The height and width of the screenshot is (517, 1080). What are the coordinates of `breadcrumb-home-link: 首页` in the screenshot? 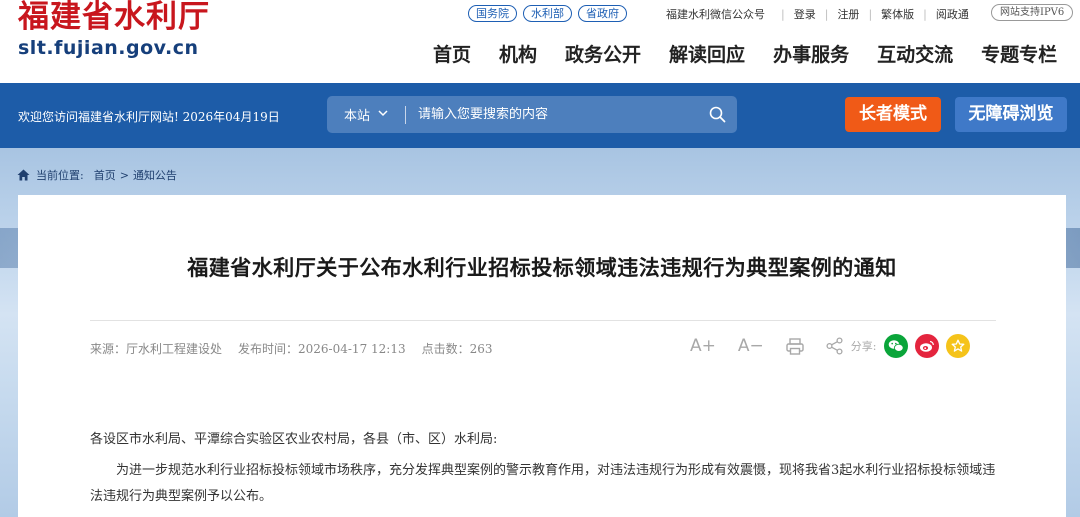 It's located at (105, 175).